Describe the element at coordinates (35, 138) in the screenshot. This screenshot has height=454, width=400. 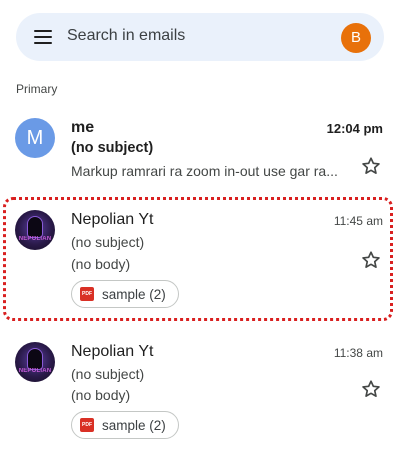
I see `sender-avatar: M` at that location.